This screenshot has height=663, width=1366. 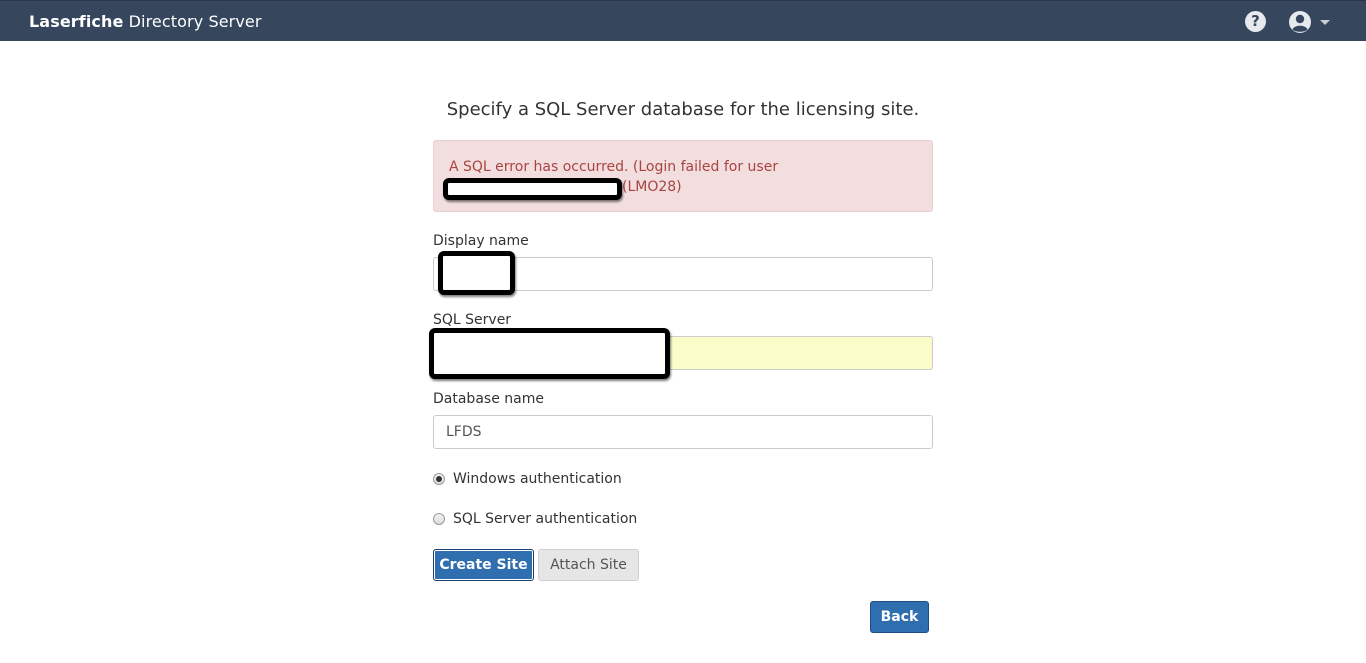 I want to click on sql-server-label: SQL Server, so click(x=472, y=320).